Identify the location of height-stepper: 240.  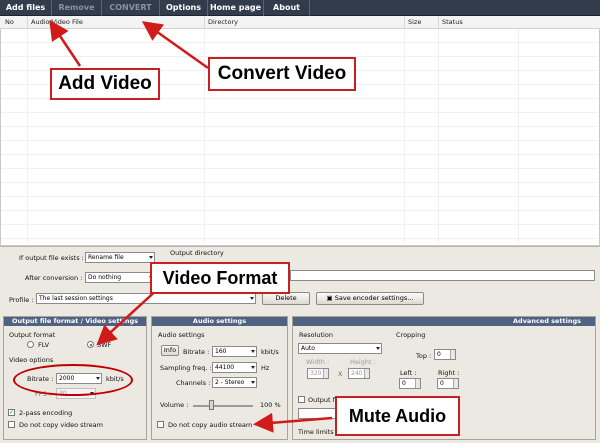
(359, 373).